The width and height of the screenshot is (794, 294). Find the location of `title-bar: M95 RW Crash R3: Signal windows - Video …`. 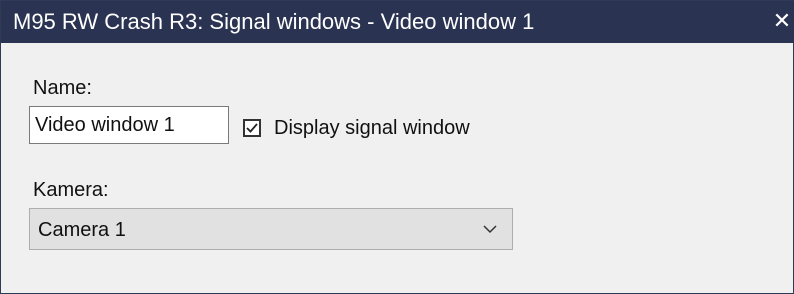

title-bar: M95 RW Crash R3: Signal windows - Video … is located at coordinates (397, 22).